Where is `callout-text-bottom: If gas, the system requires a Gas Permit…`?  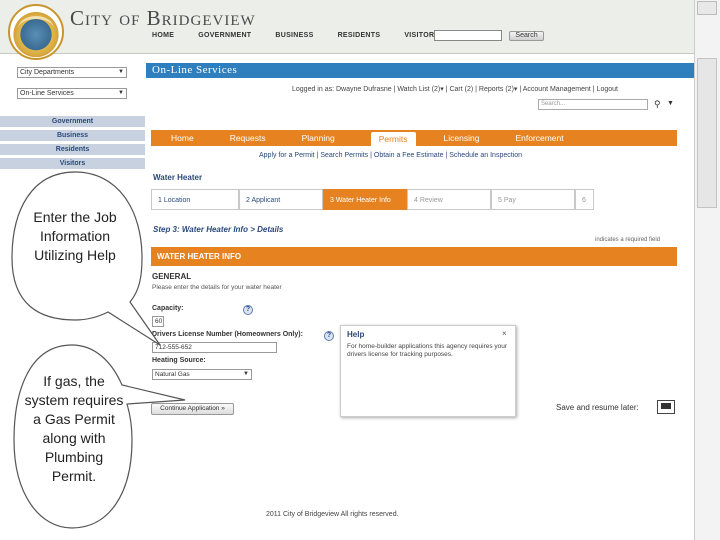 callout-text-bottom: If gas, the system requires a Gas Permit… is located at coordinates (74, 428).